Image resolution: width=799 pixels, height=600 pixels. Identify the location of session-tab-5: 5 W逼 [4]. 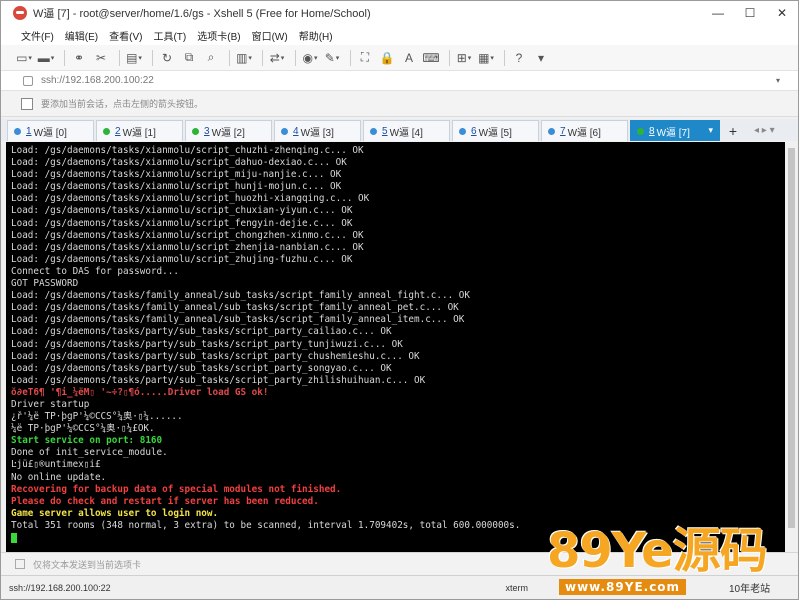
(406, 130).